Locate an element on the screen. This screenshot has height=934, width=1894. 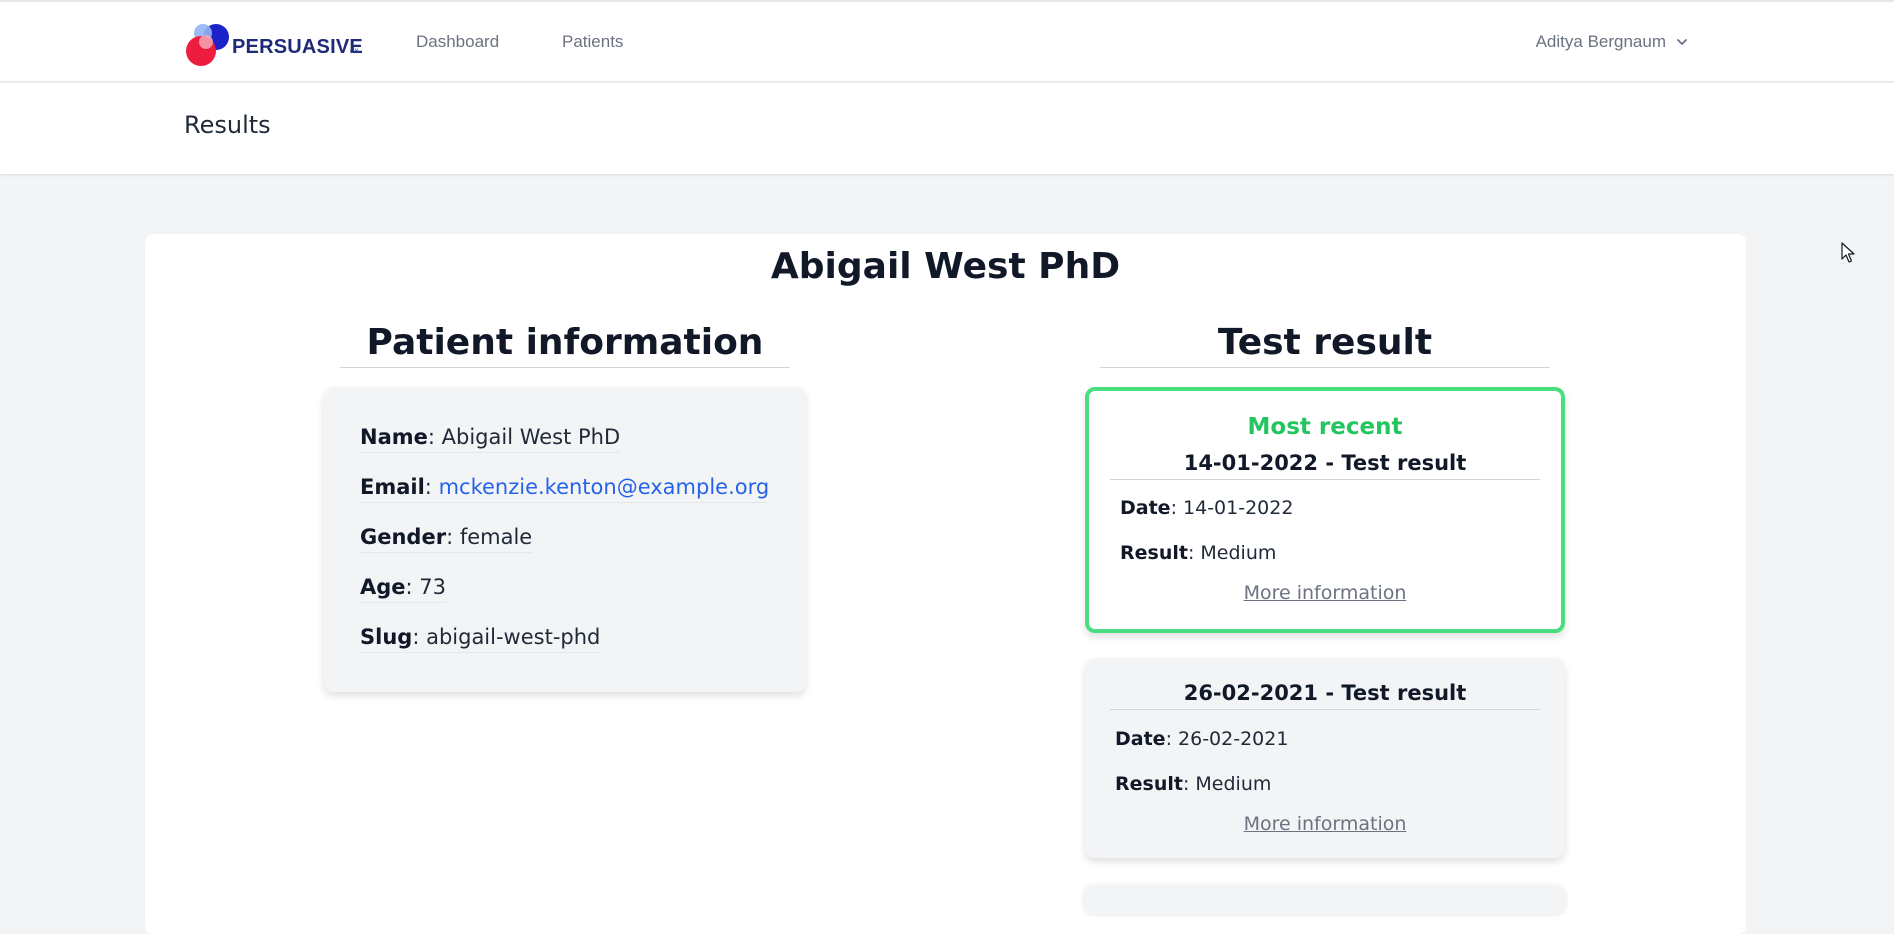
patient-name-heading: Abigail West PhD is located at coordinates (945, 266).